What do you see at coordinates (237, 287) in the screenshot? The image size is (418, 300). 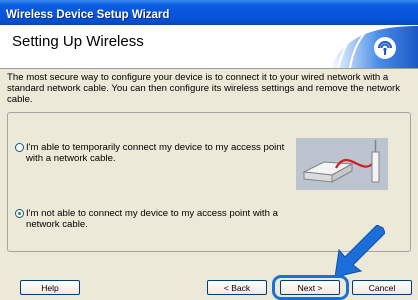 I see `back-button: < Back` at bounding box center [237, 287].